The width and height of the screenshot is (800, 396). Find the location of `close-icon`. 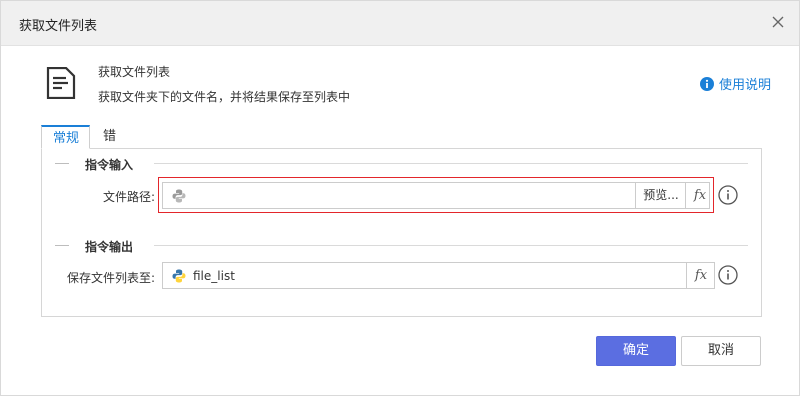

close-icon is located at coordinates (778, 22).